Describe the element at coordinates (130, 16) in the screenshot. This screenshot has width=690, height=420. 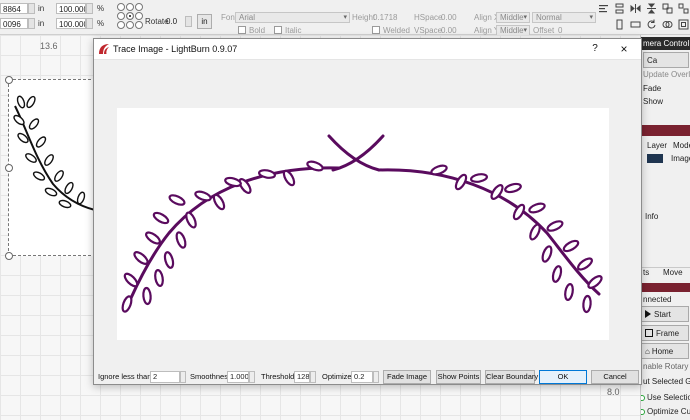
I see `anchor-center-radio` at that location.